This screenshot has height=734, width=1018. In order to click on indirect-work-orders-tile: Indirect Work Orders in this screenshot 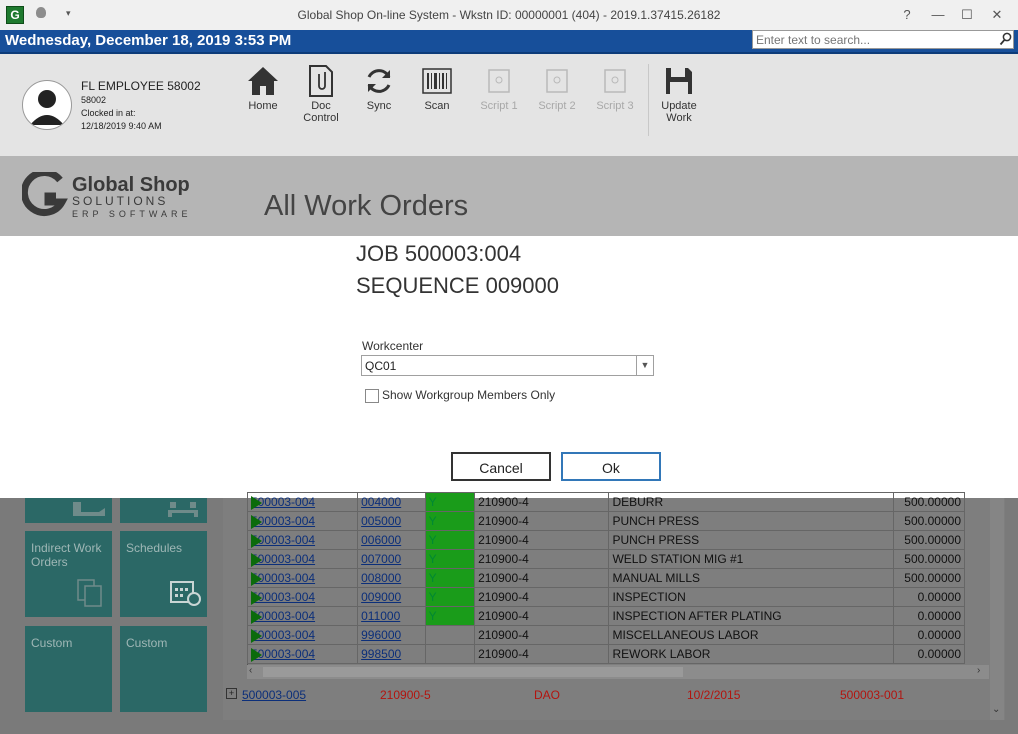, I will do `click(68, 574)`.